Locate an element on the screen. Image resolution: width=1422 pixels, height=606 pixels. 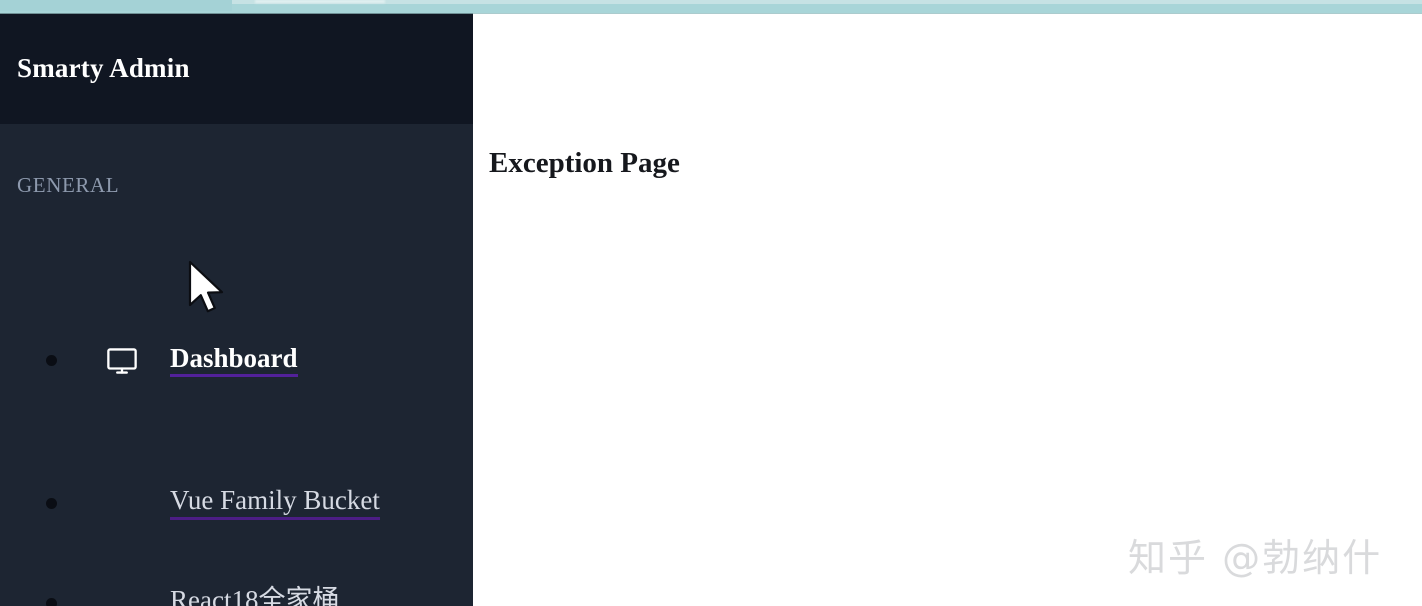
sidebar-item-dashboard: Dashboard is located at coordinates (236, 360).